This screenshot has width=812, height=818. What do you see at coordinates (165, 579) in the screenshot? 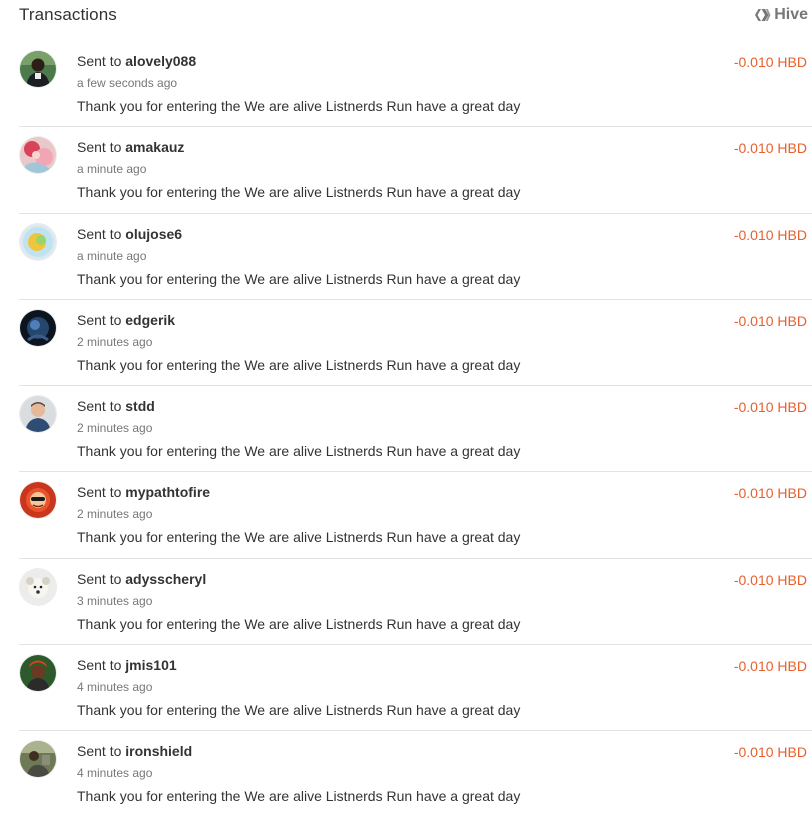
I see `recipient-link: adysscheryl` at bounding box center [165, 579].